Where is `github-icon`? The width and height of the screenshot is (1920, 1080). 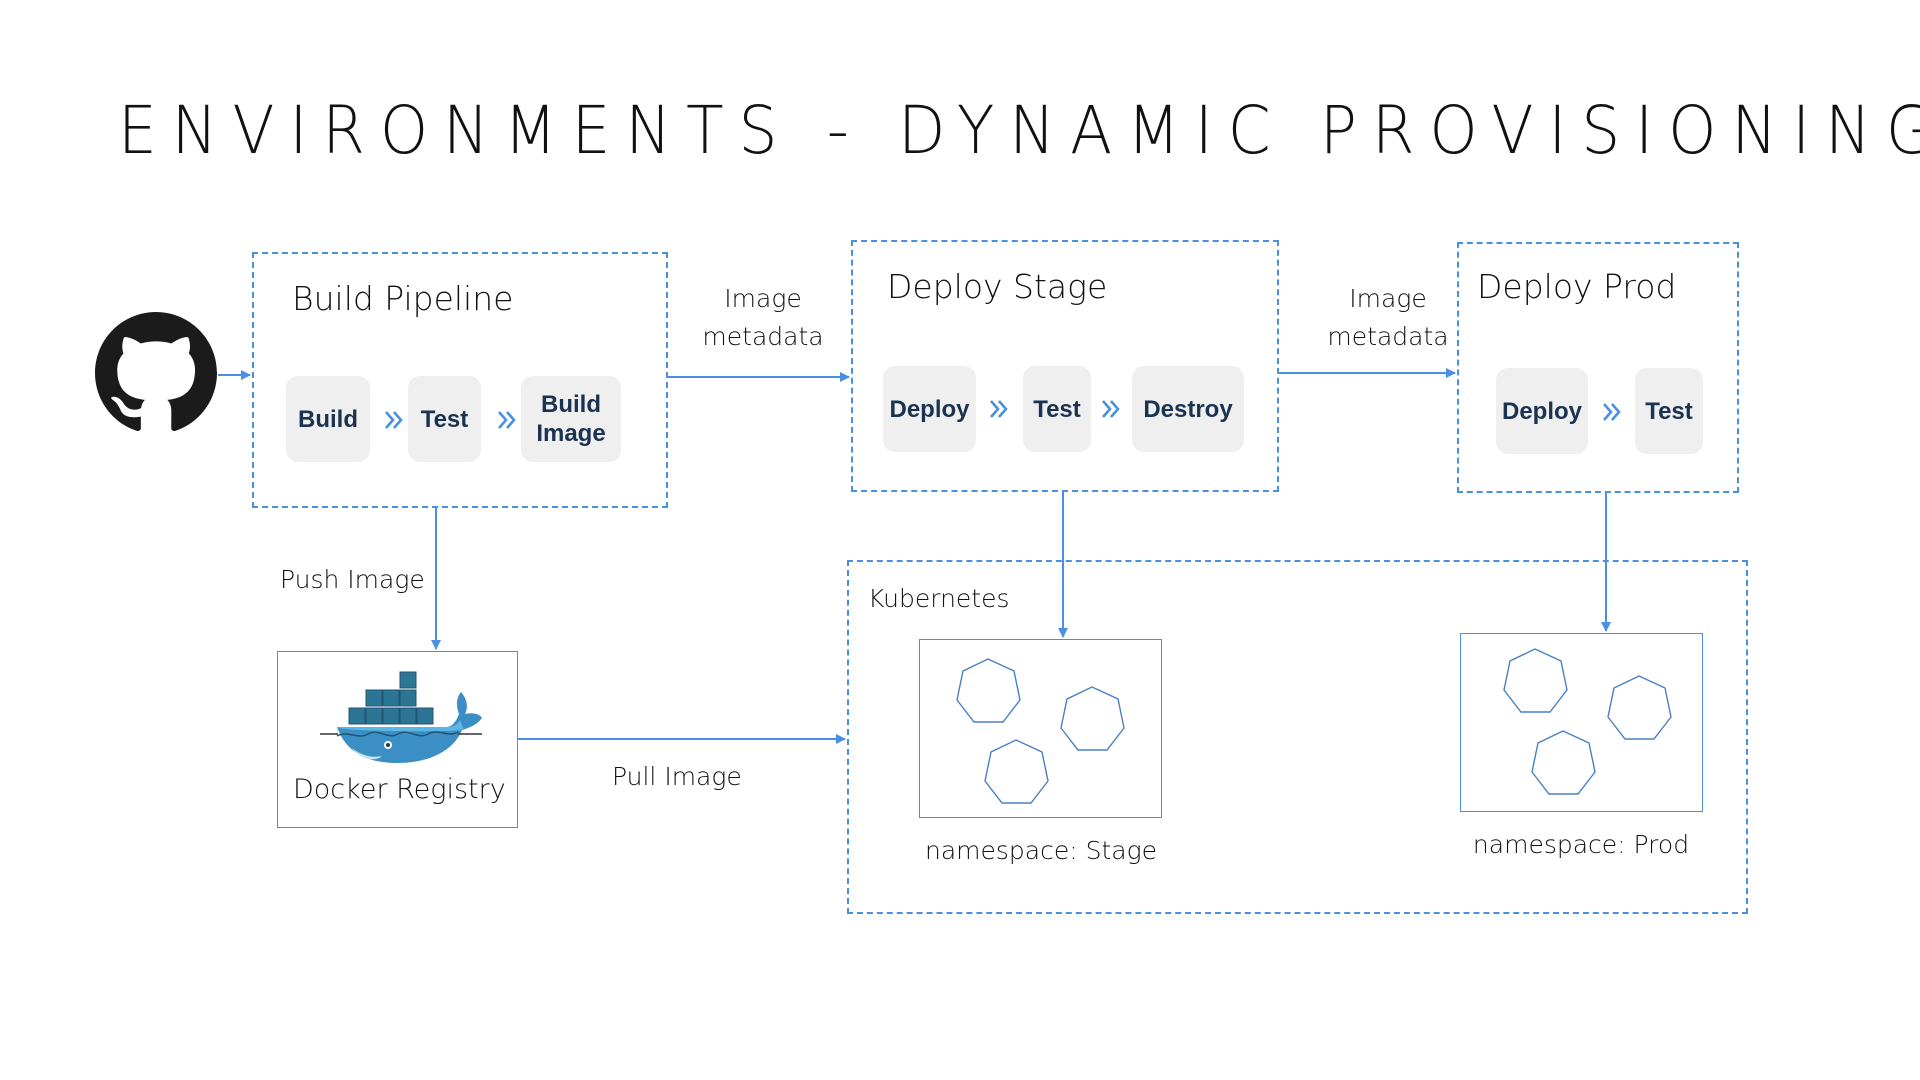
github-icon is located at coordinates (156, 373).